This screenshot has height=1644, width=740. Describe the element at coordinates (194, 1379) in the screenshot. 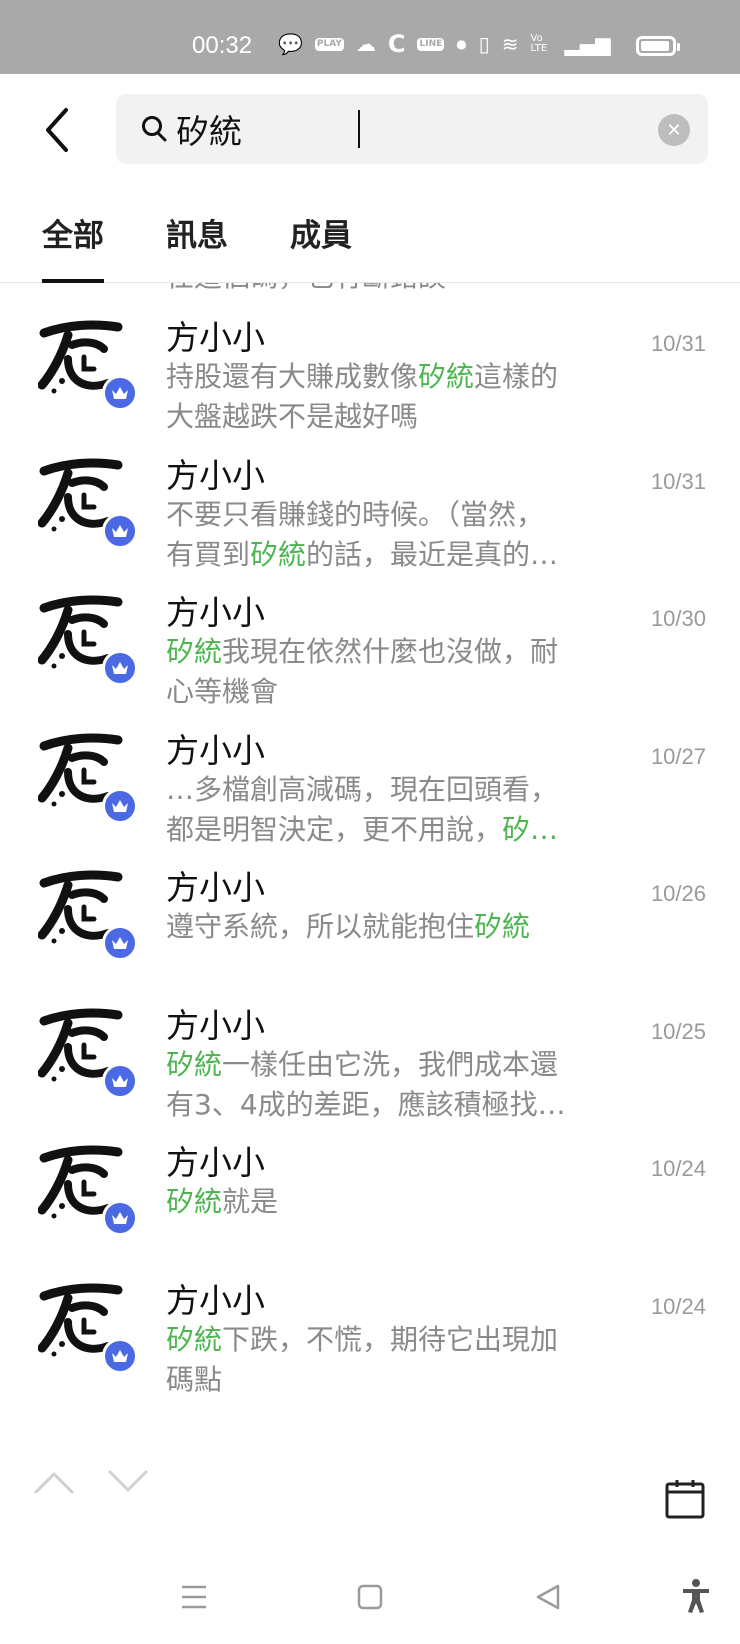

I see `message-text: 碼點` at that location.